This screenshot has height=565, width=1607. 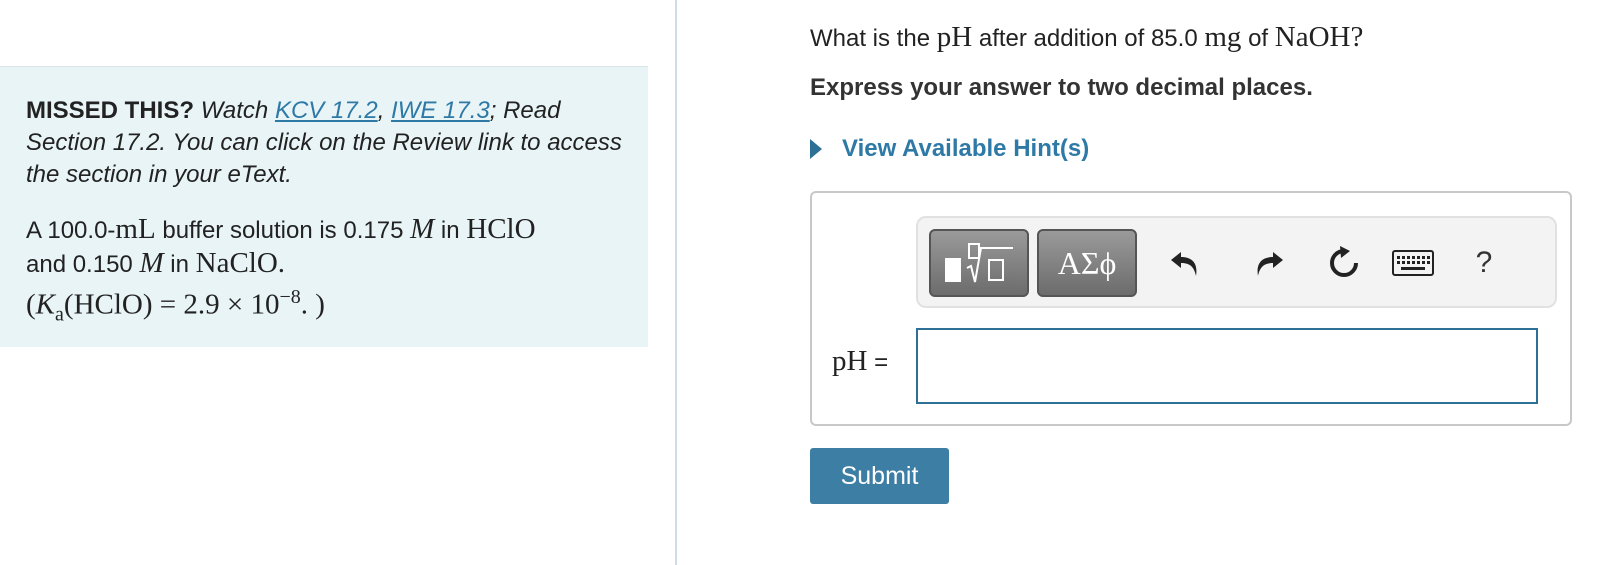 I want to click on ph-answer-input, so click(x=1227, y=366).